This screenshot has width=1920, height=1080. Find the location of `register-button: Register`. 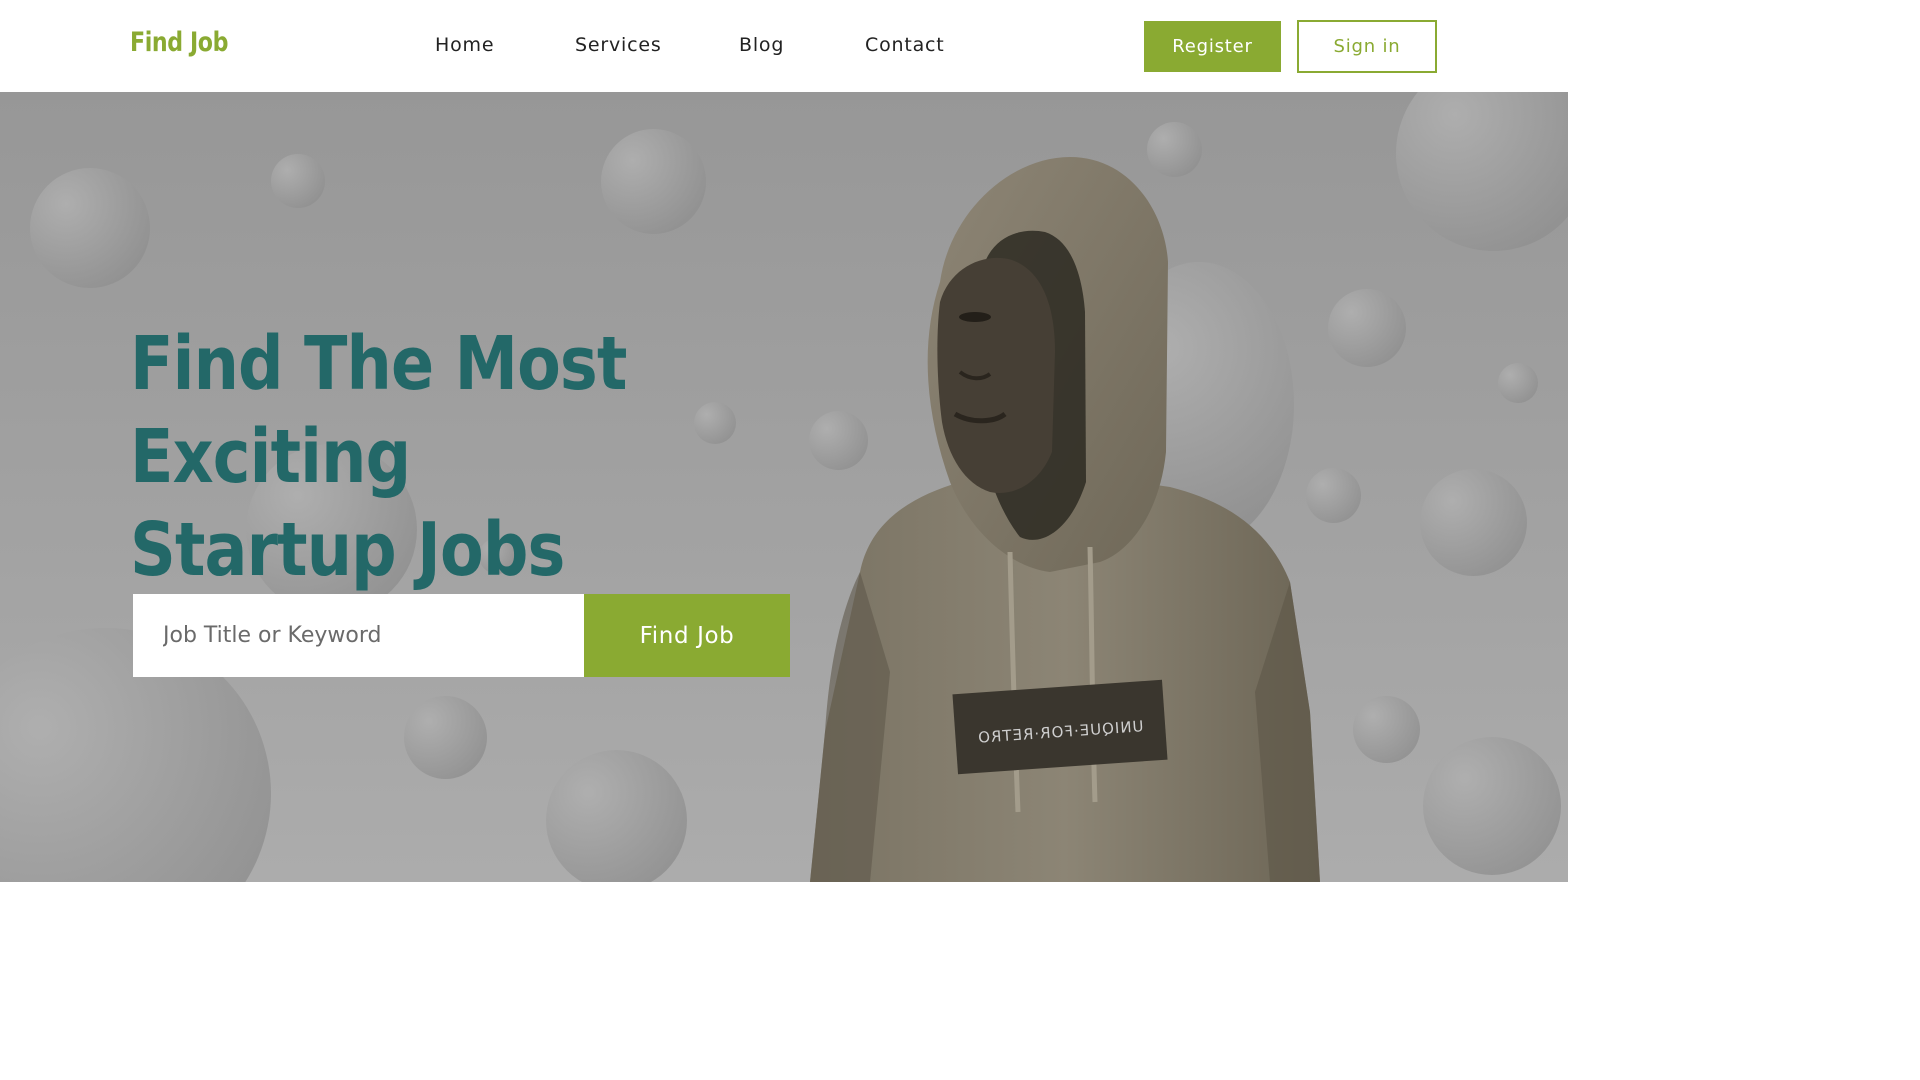

register-button: Register is located at coordinates (1212, 46).